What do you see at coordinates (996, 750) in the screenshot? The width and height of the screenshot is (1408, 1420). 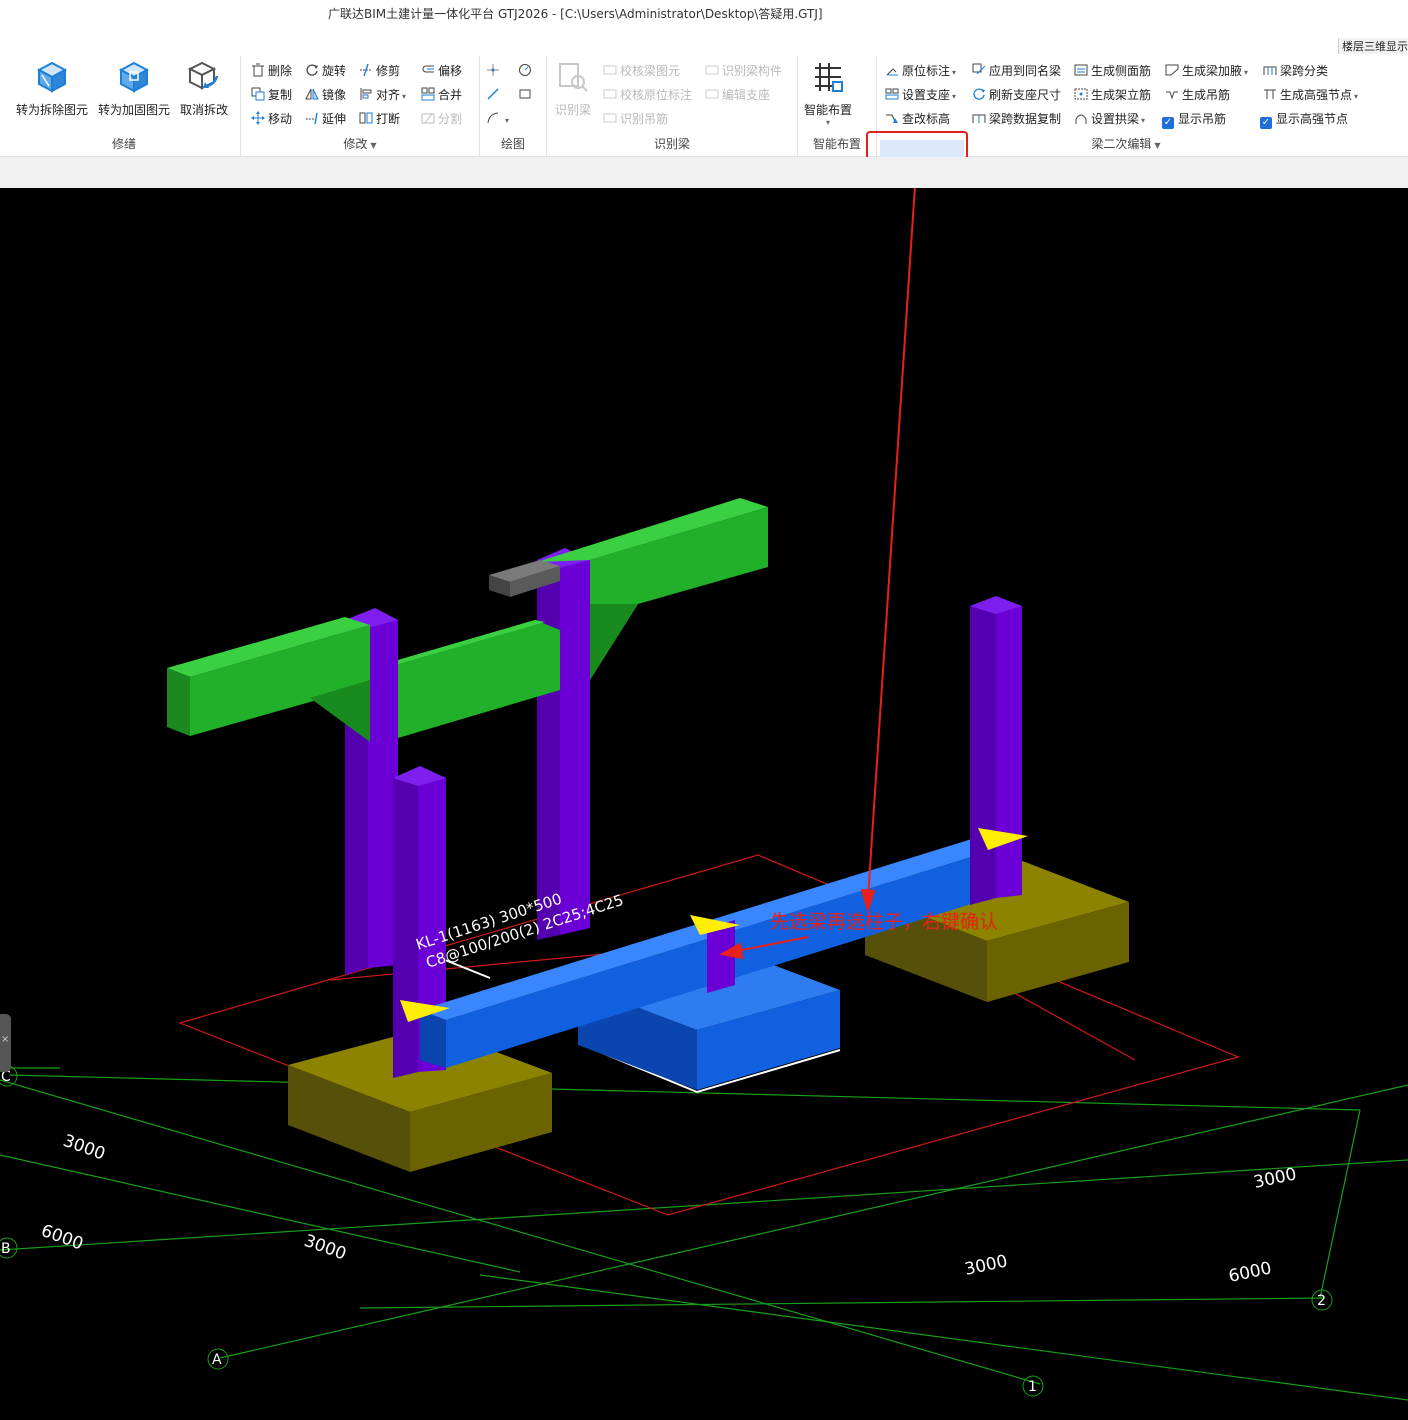 I see `column-right` at bounding box center [996, 750].